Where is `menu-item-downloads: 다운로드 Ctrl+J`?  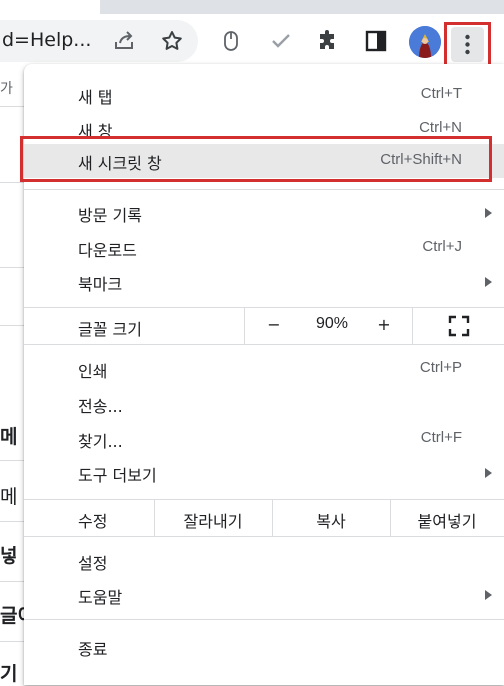
menu-item-downloads: 다운로드 Ctrl+J is located at coordinates (264, 248).